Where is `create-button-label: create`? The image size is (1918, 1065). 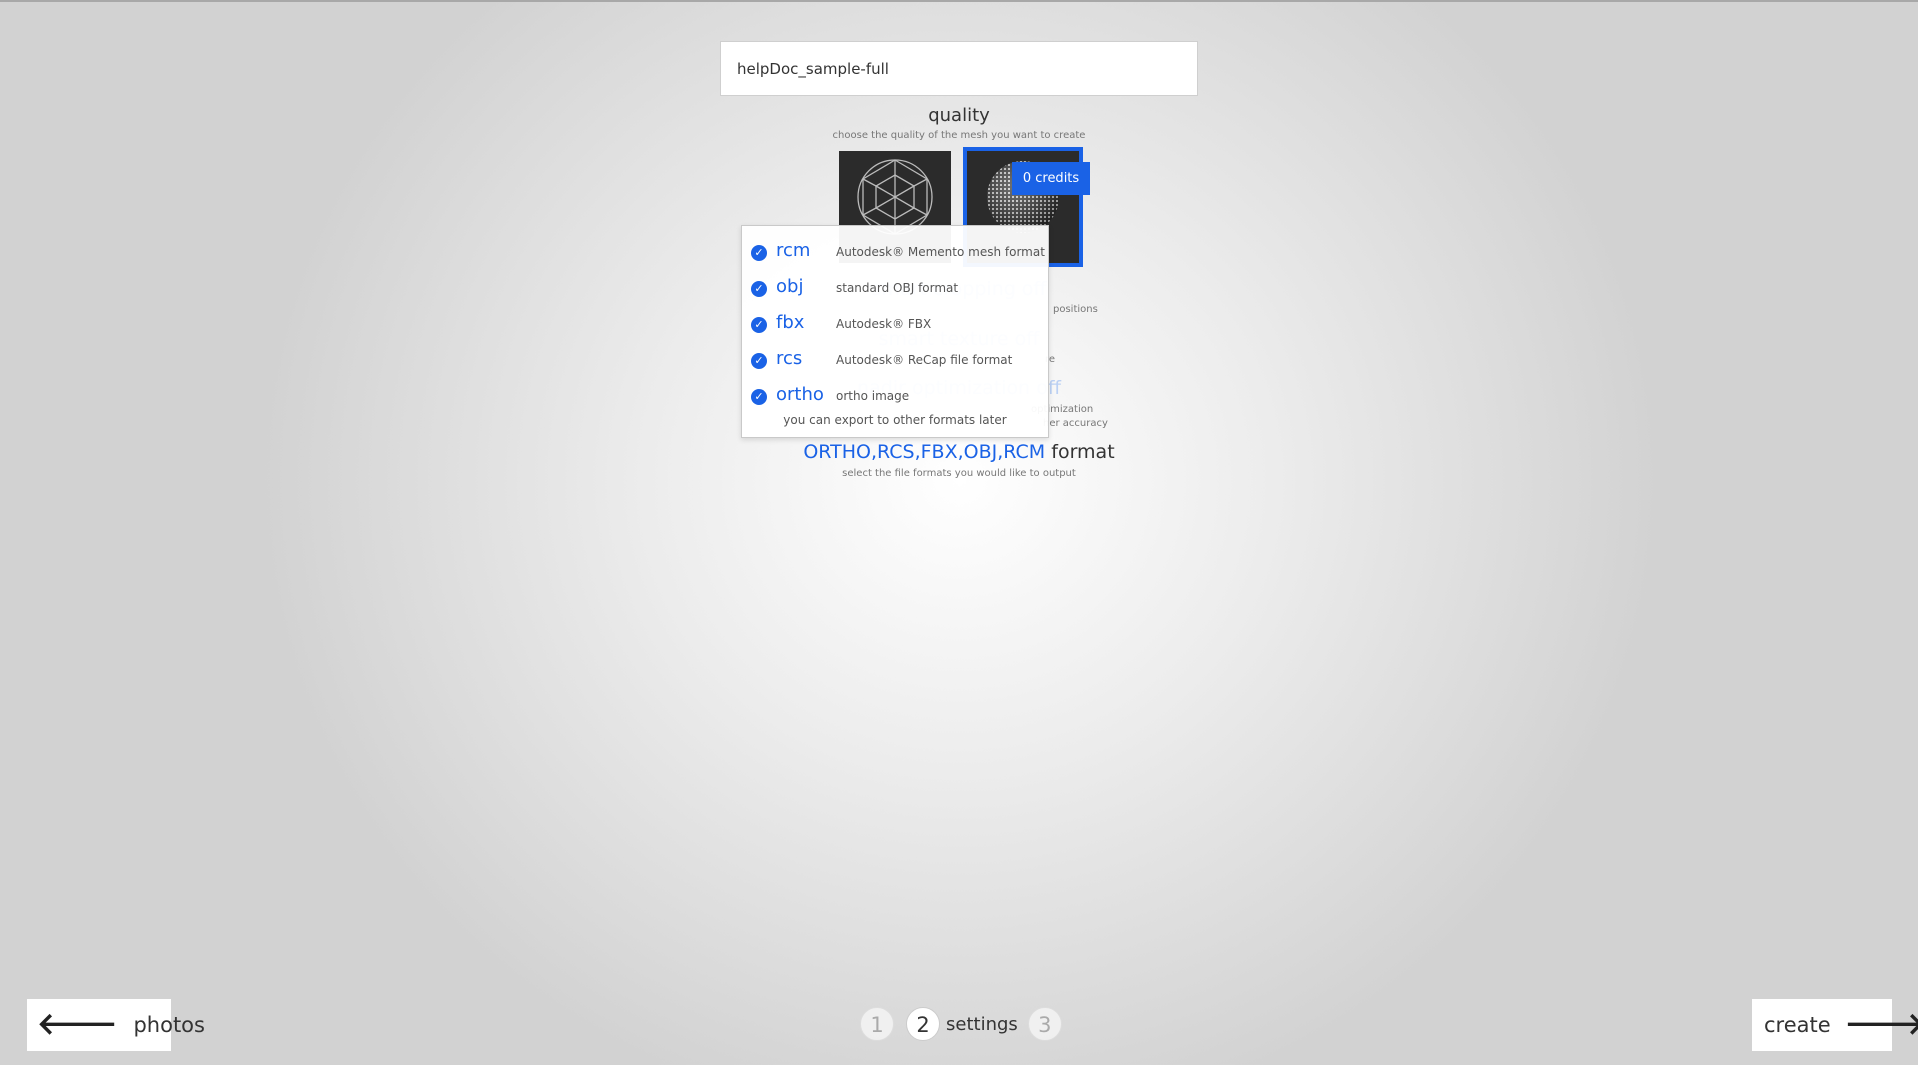 create-button-label: create is located at coordinates (1797, 1025).